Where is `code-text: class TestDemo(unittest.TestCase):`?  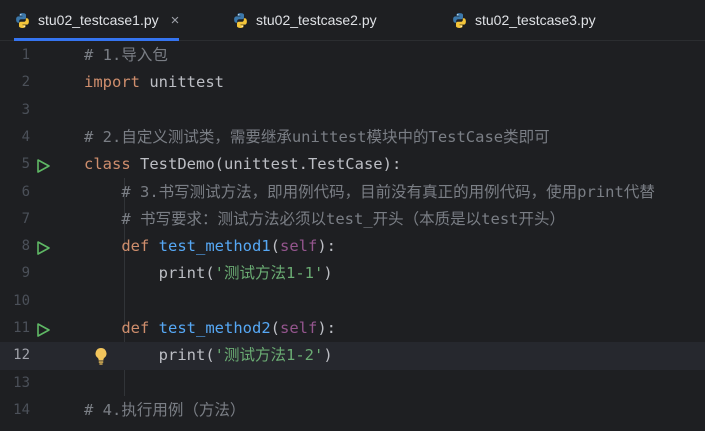 code-text: class TestDemo(unittest.TestCase): is located at coordinates (242, 164).